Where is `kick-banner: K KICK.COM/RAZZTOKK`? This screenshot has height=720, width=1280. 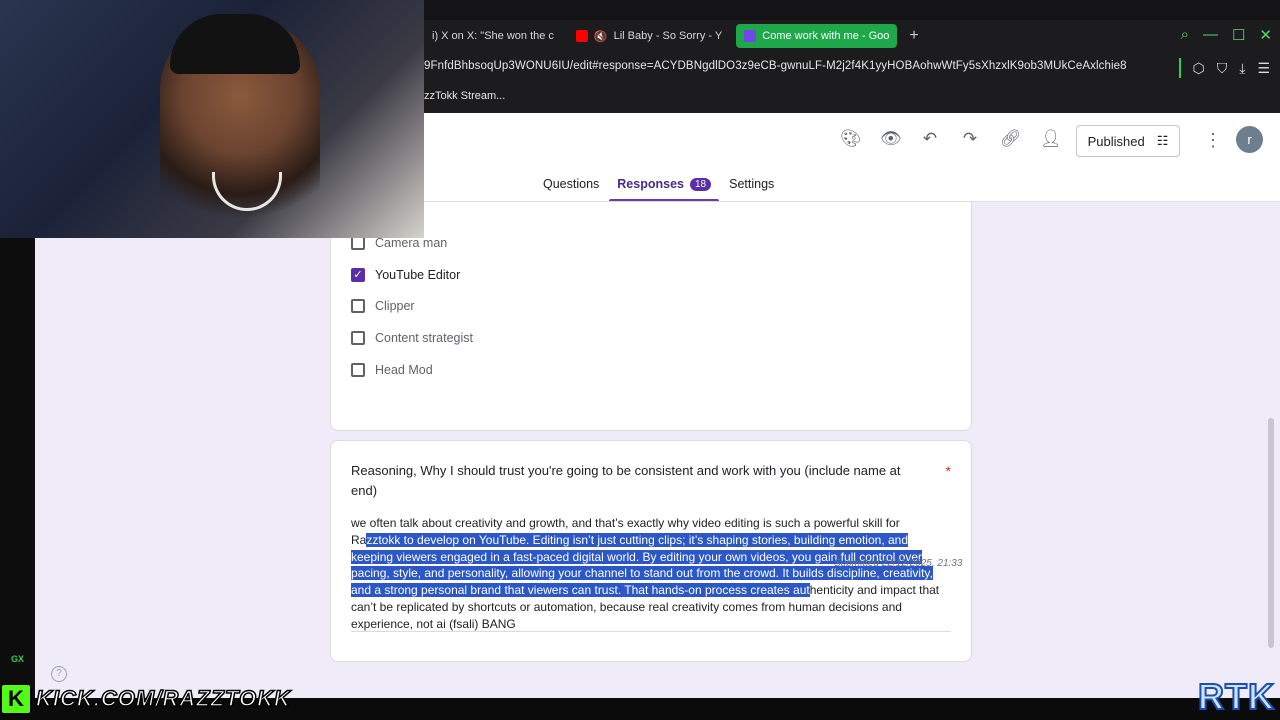
kick-banner: K KICK.COM/RAZZTOKK is located at coordinates (145, 699).